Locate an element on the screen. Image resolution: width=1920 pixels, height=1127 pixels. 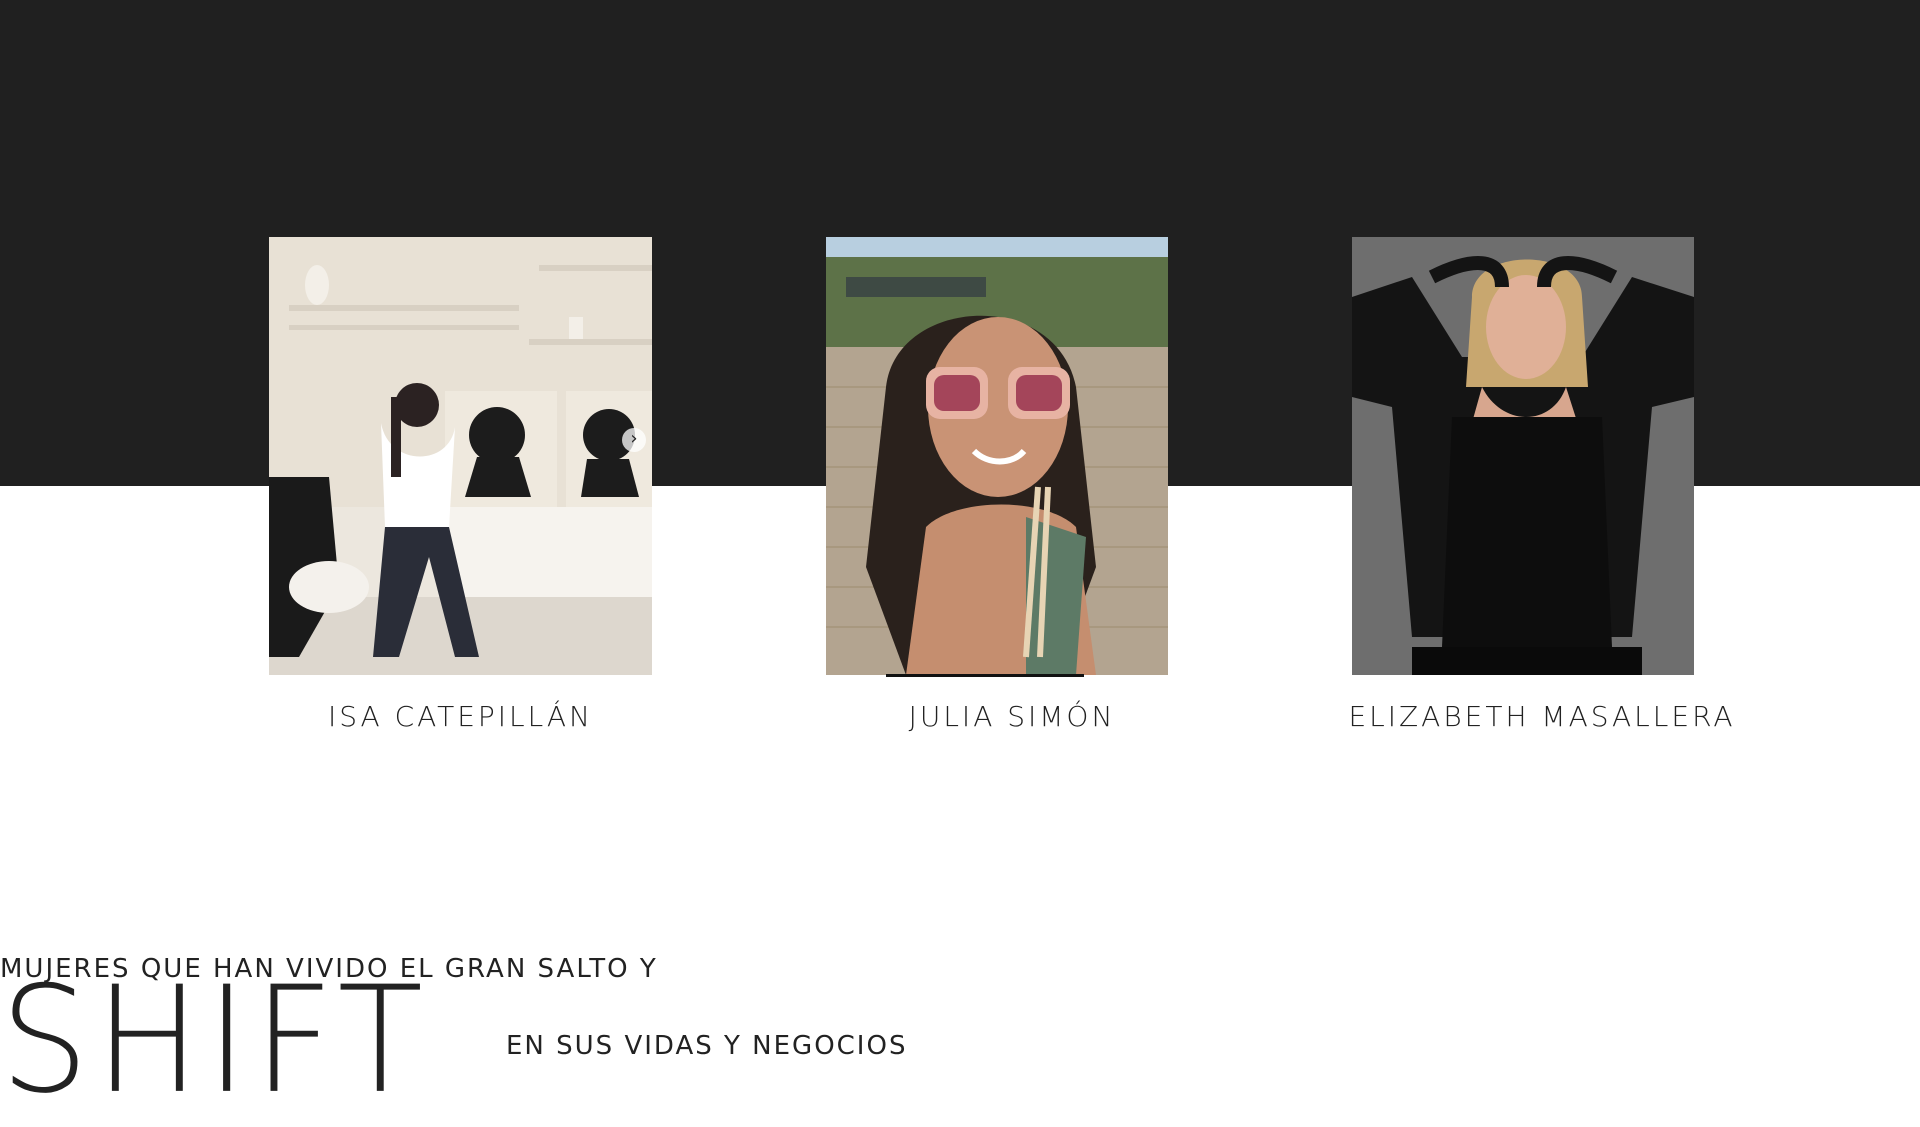
carousel-progress-indicator is located at coordinates (985, 675).